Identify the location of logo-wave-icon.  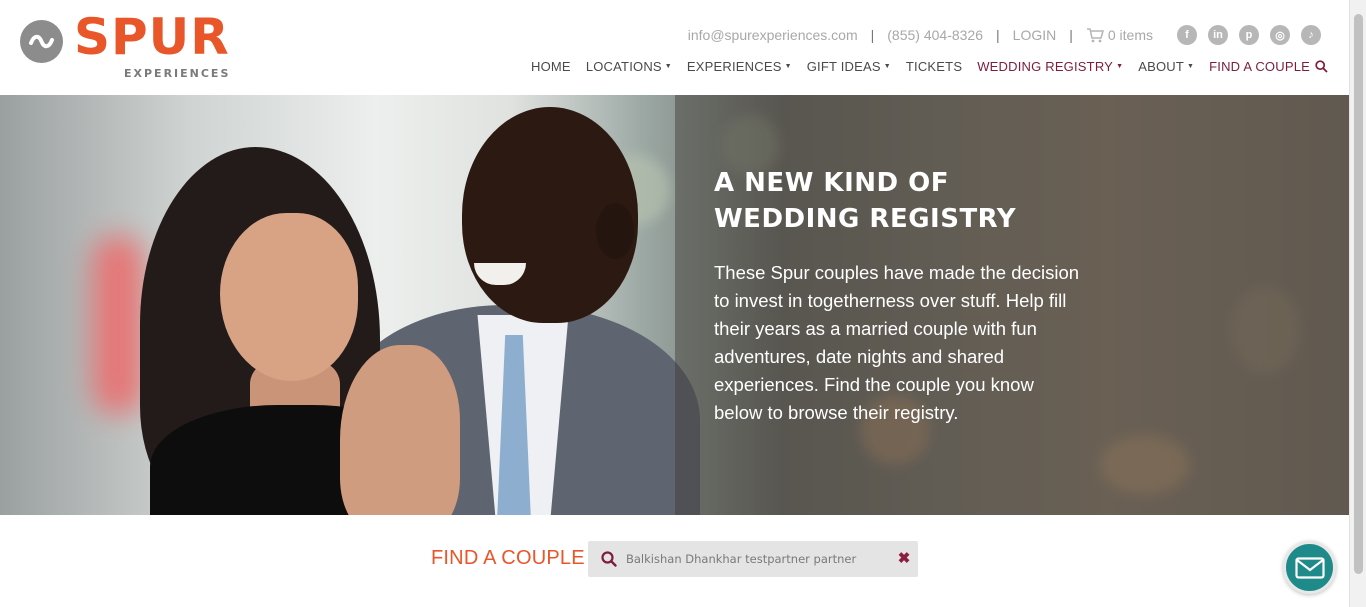
(41, 41).